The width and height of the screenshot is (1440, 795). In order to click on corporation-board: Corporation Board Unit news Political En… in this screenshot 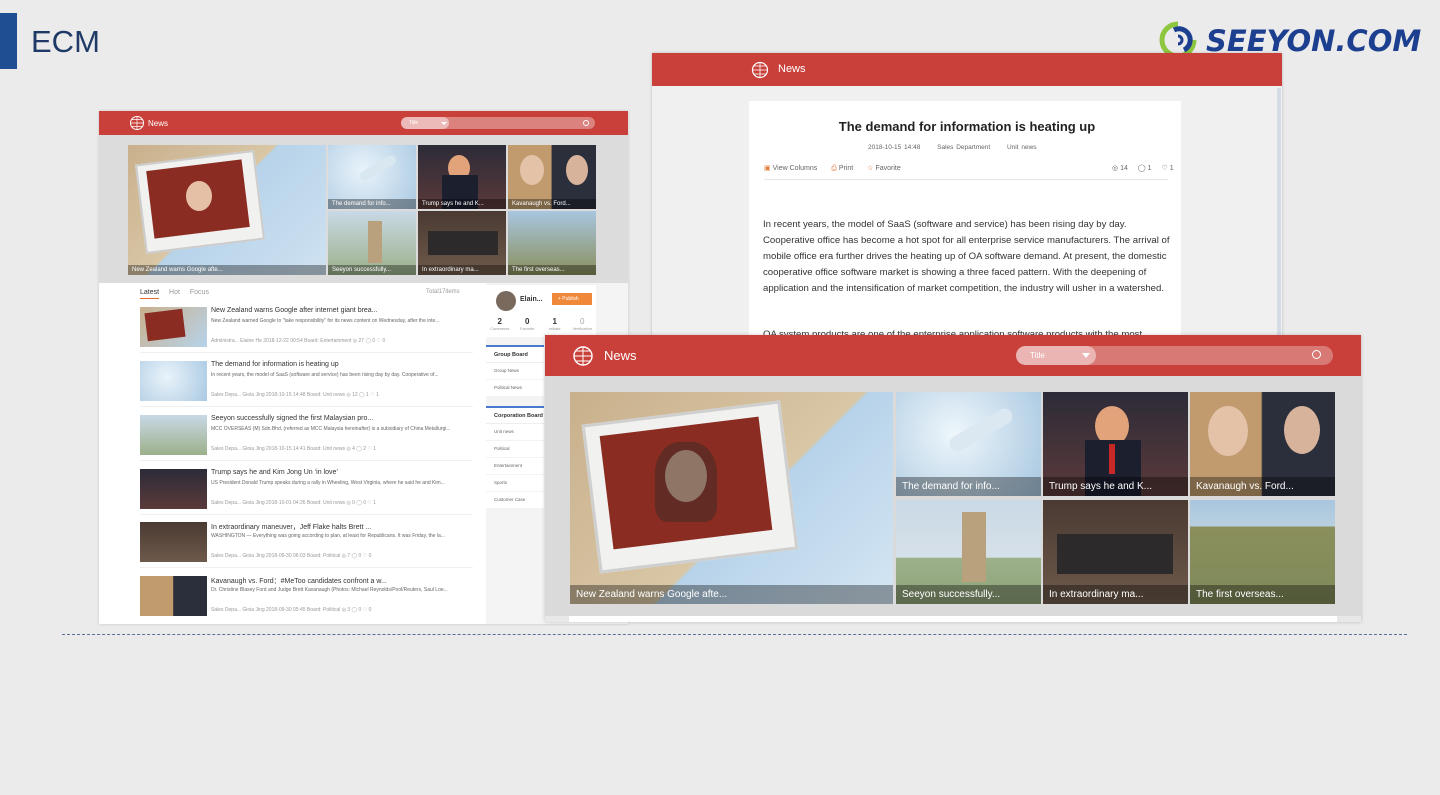, I will do `click(515, 457)`.